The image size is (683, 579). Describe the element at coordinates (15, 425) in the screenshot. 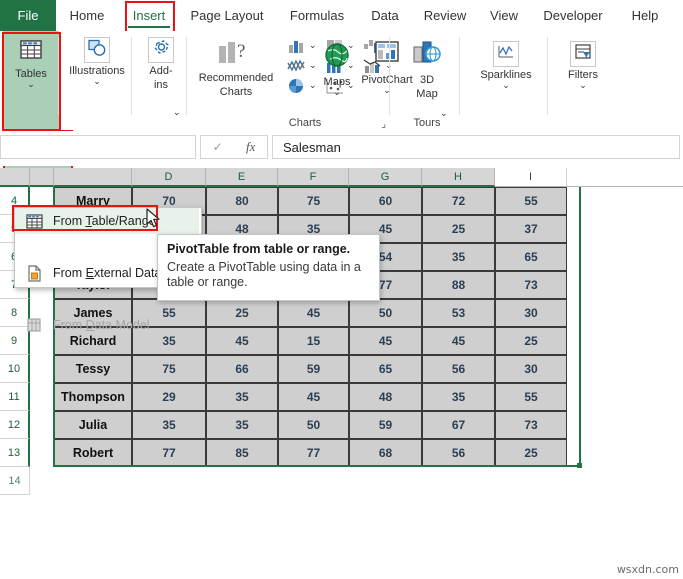

I see `row-header-12: 12` at that location.